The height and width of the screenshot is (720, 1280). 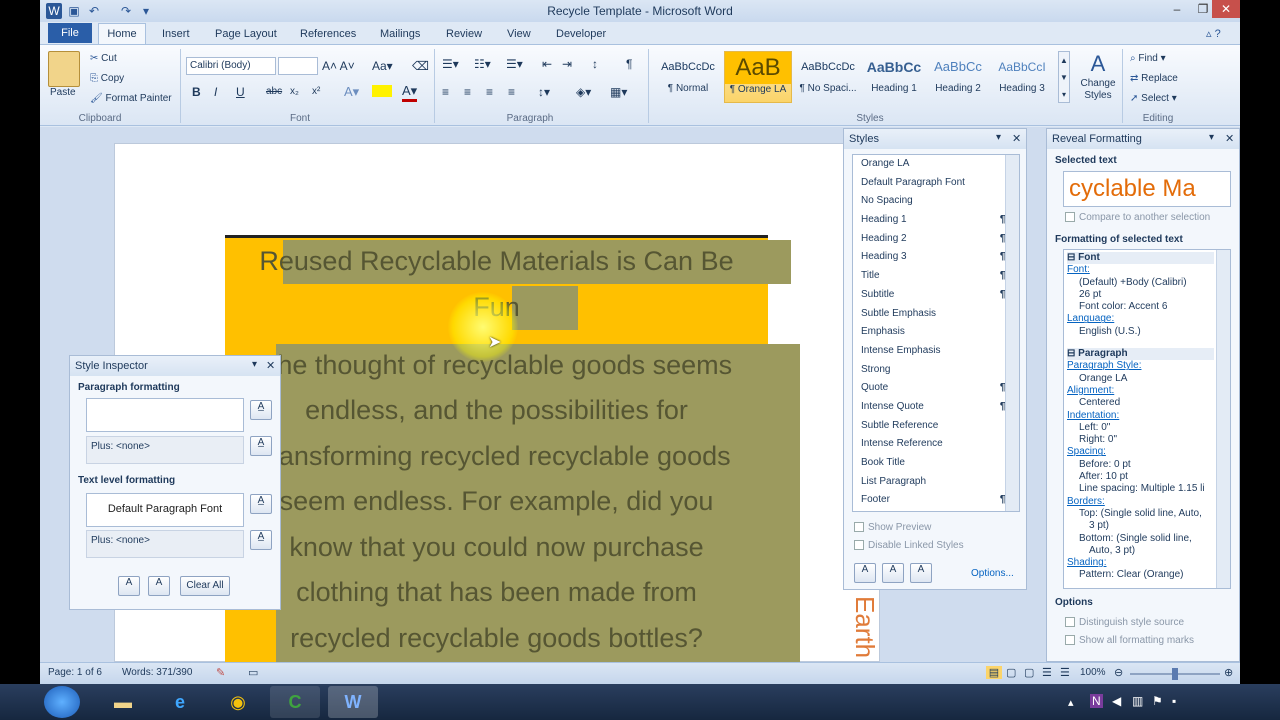 What do you see at coordinates (1140, 452) in the screenshot?
I see `spacing-link: Spacing:` at bounding box center [1140, 452].